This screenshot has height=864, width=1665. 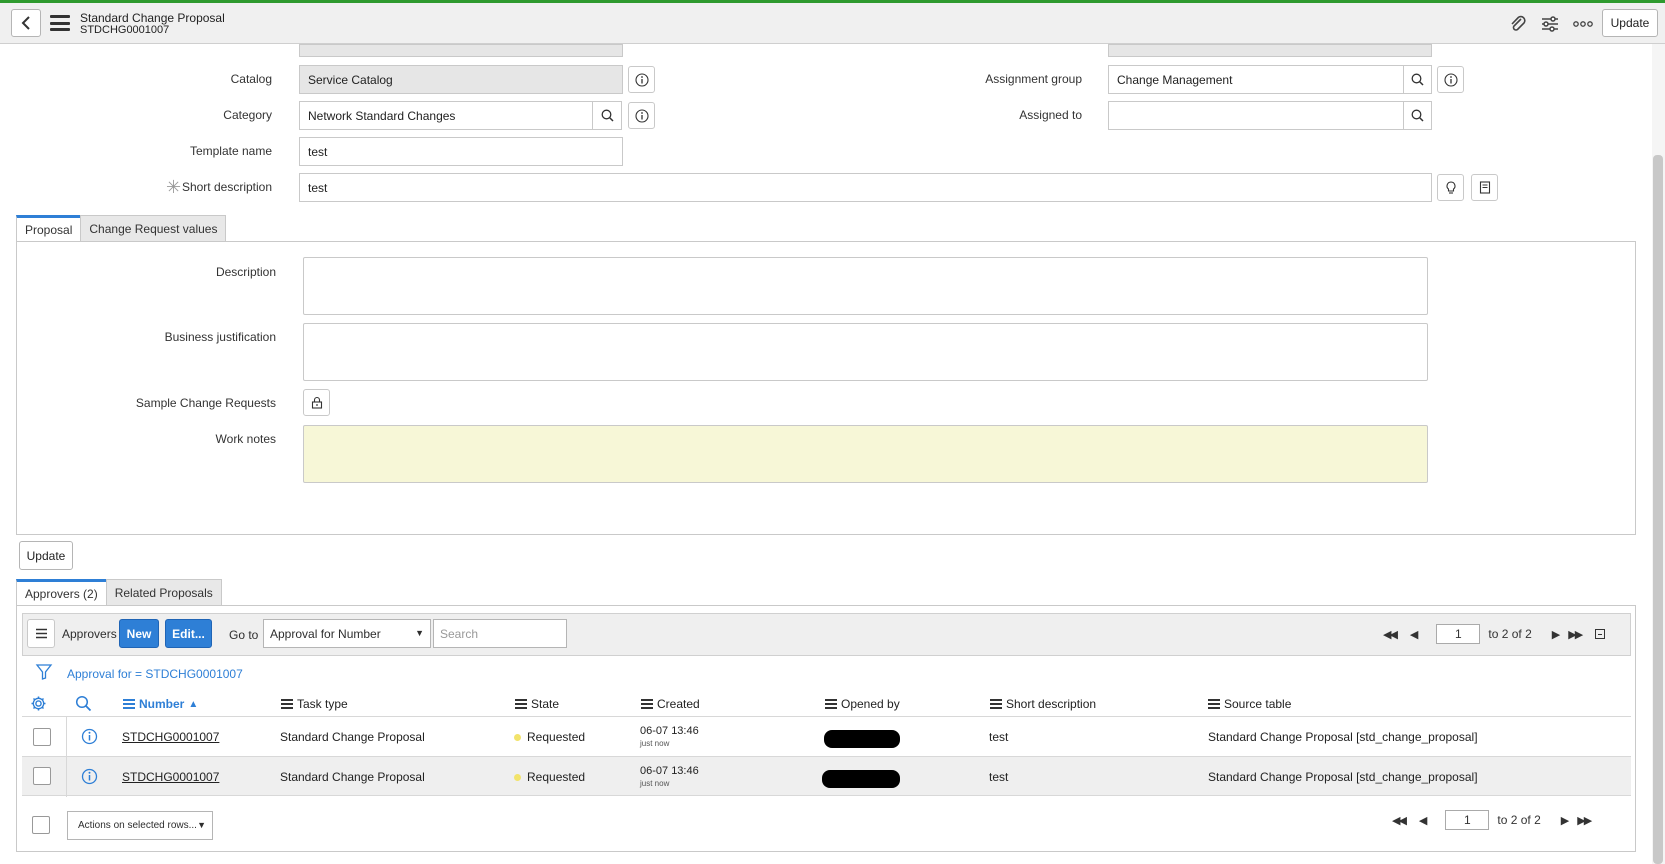 I want to click on more-options-icon, so click(x=1583, y=24).